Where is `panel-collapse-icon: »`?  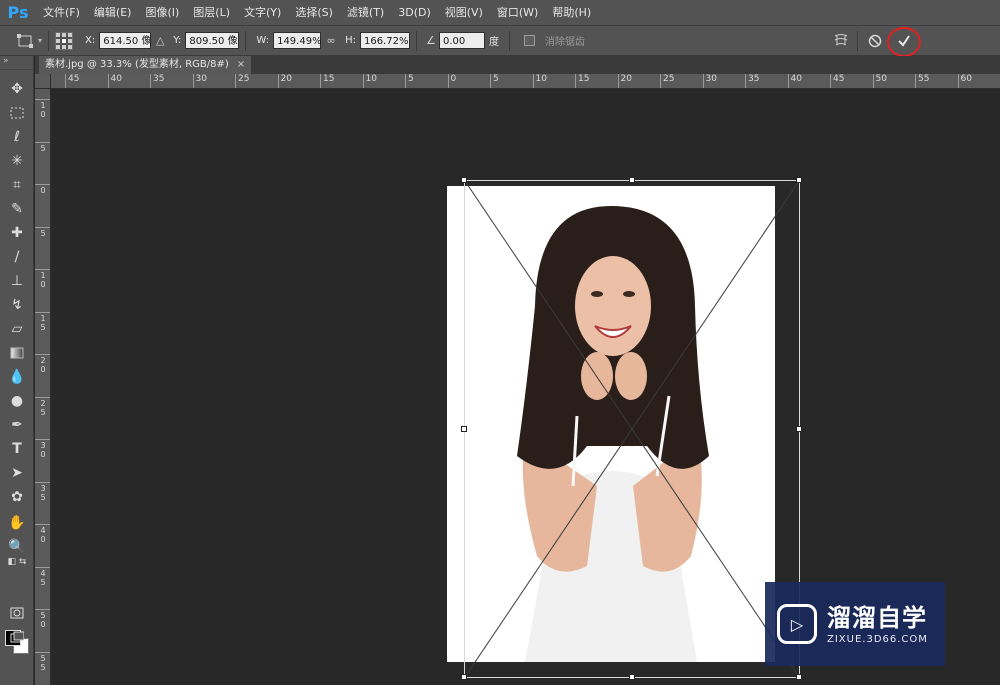 panel-collapse-icon: » is located at coordinates (16, 63).